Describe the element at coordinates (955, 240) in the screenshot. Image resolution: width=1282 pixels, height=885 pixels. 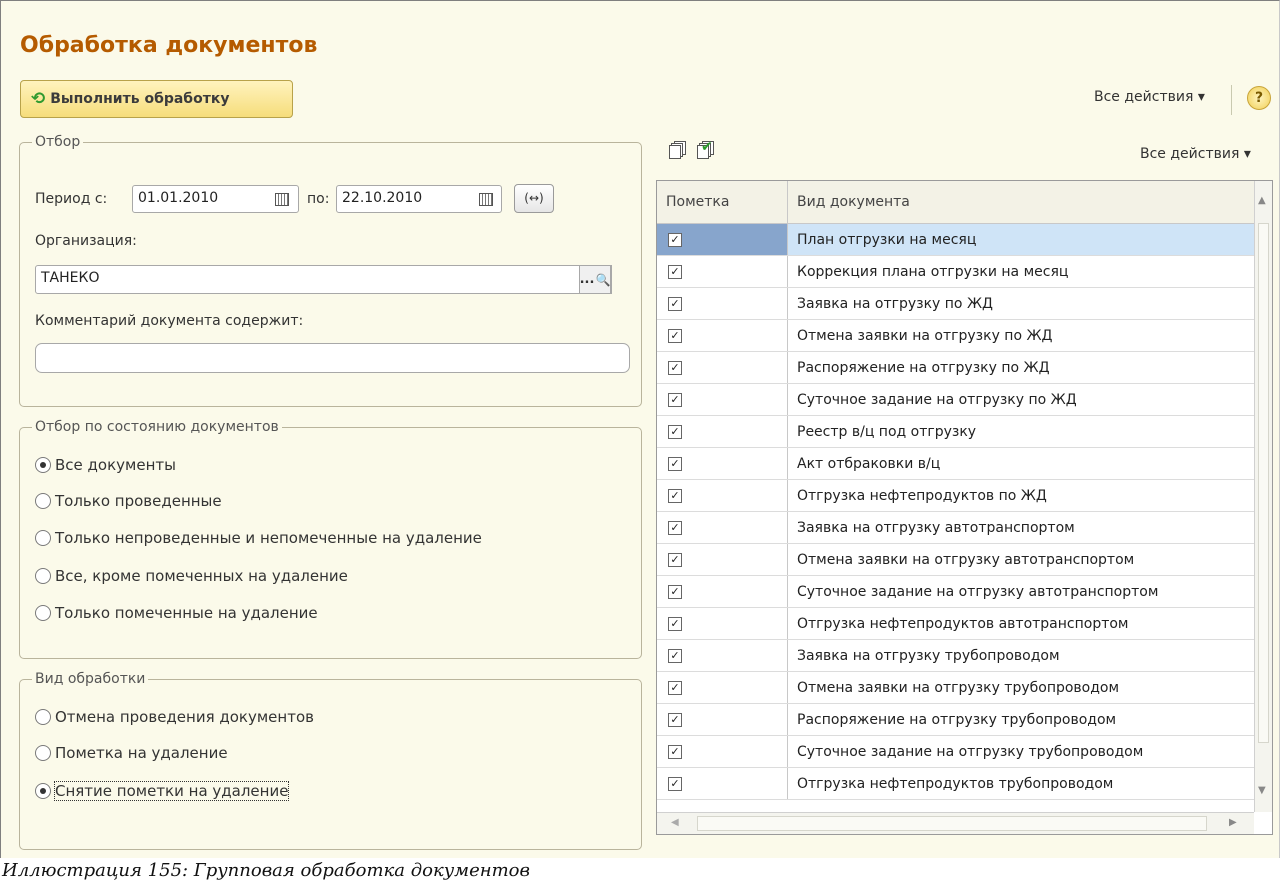
I see `table-row: ✓ План отгрузки на месяц` at that location.